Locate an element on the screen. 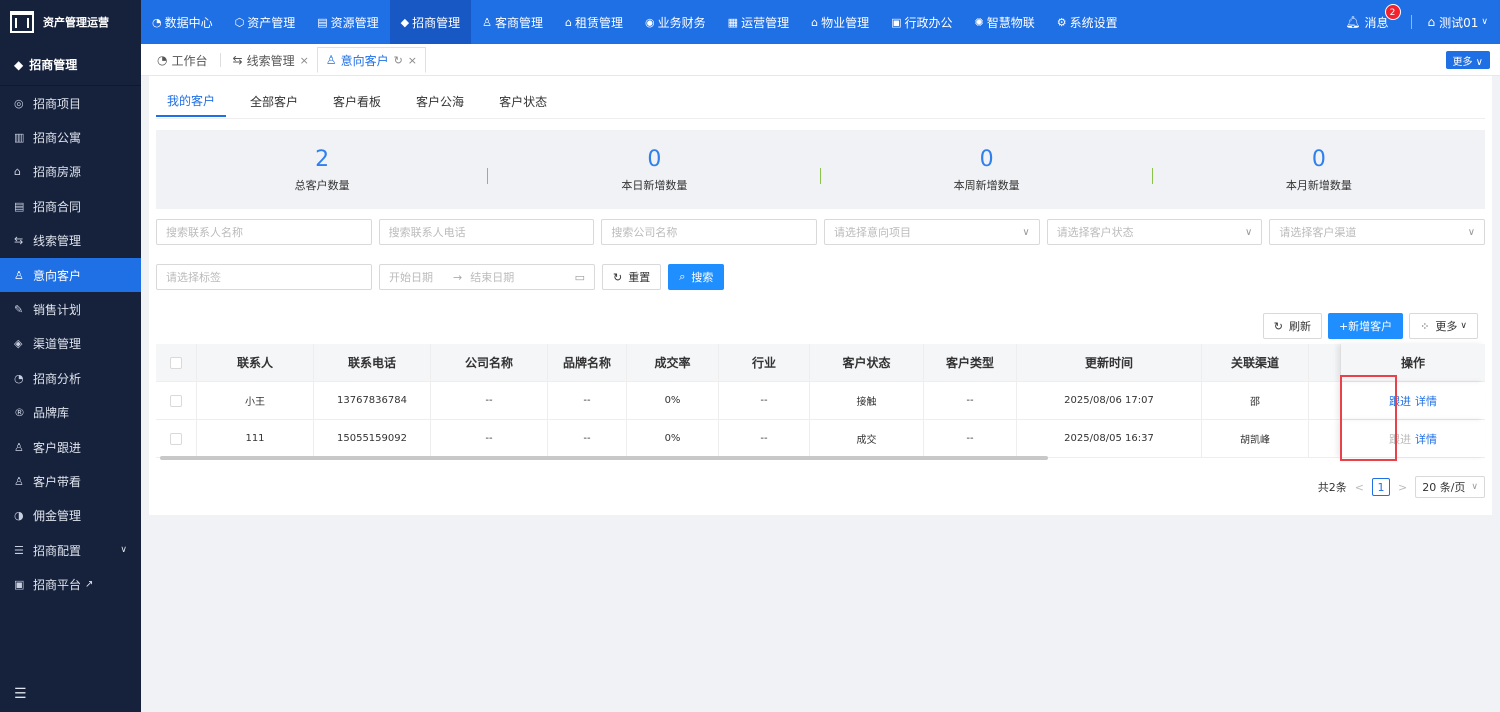  pagination: 共2条 < 1 > 20 条/页 ∨ is located at coordinates (1401, 487).